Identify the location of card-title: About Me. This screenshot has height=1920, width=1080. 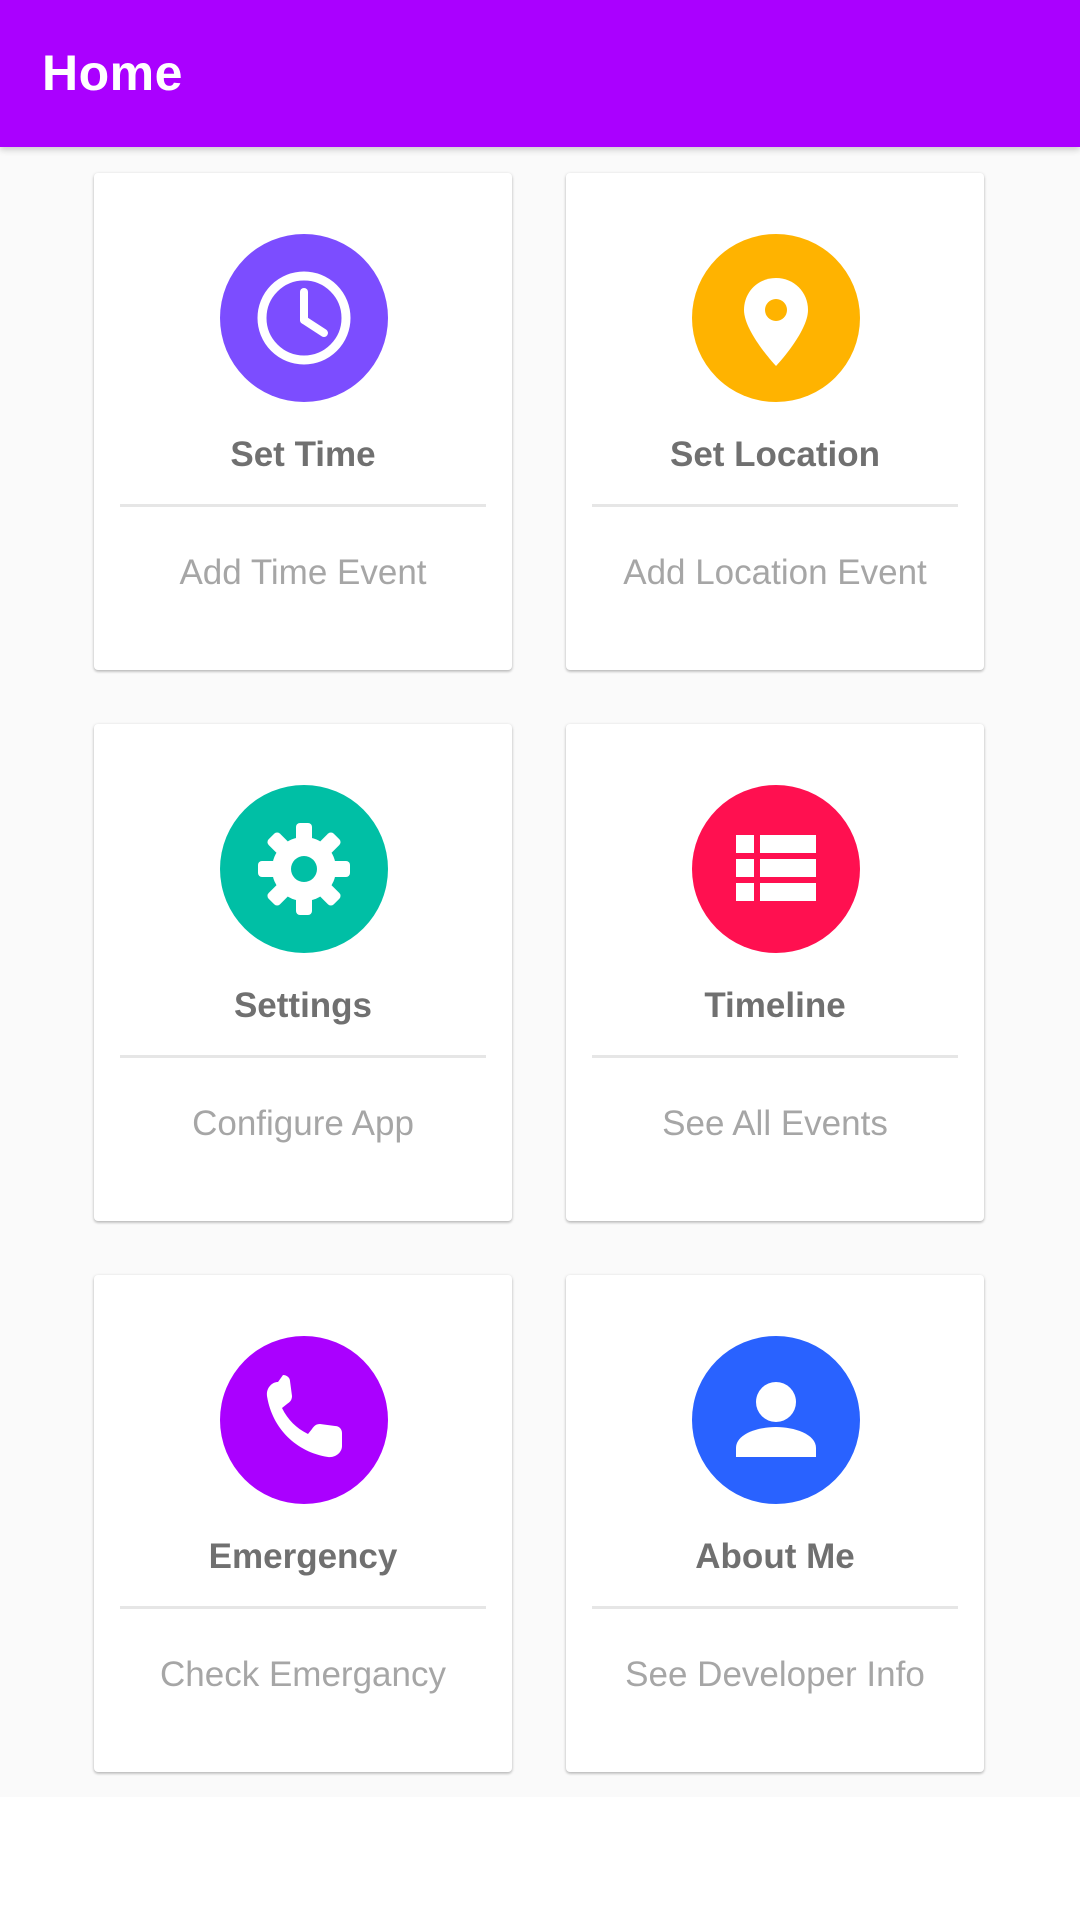
(775, 1556).